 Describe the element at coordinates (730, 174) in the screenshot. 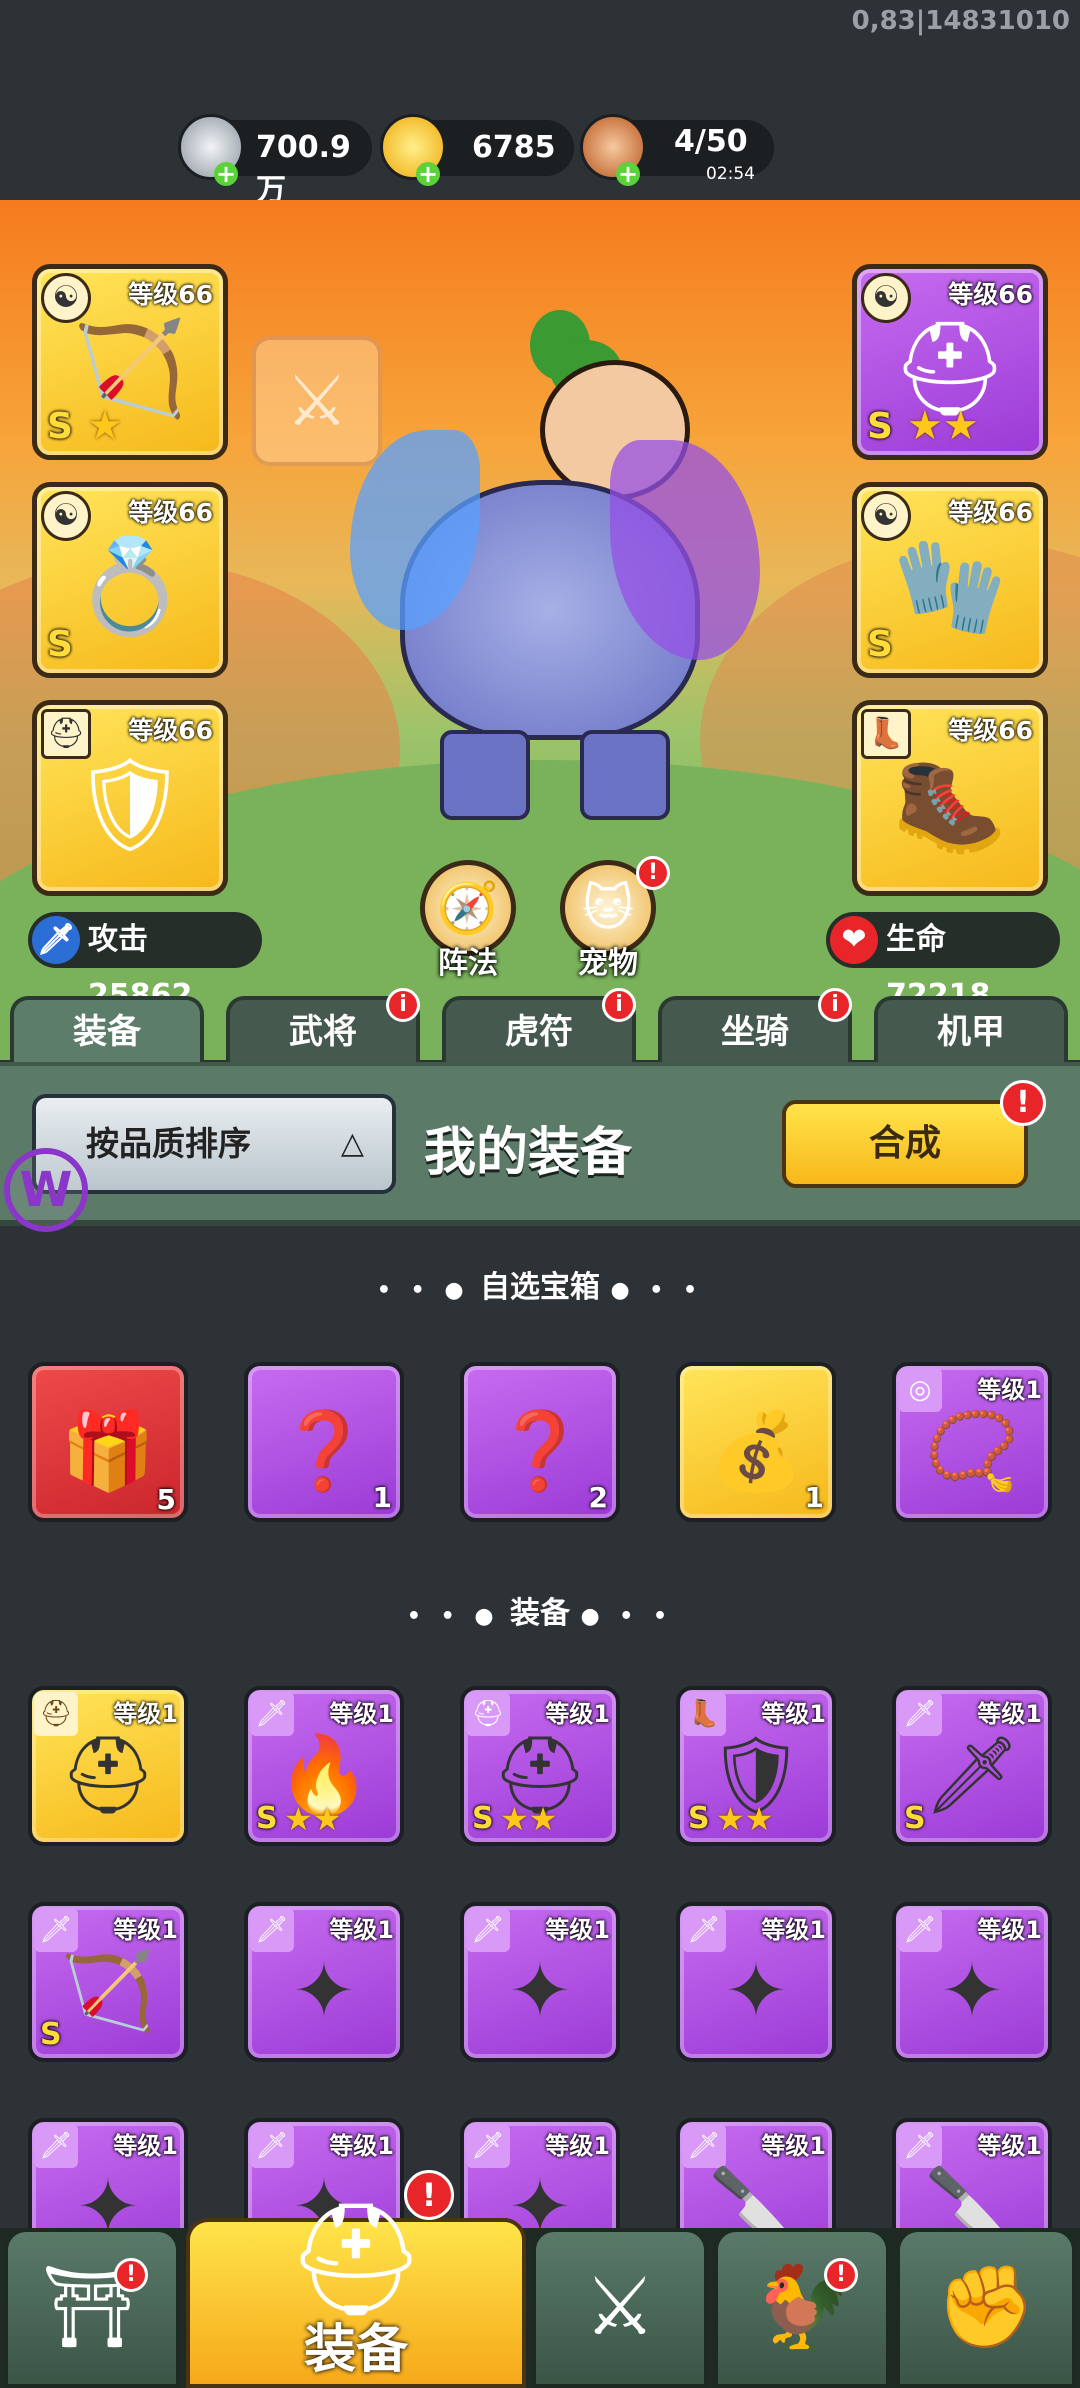

I see `stamina-timer: 02:54` at that location.